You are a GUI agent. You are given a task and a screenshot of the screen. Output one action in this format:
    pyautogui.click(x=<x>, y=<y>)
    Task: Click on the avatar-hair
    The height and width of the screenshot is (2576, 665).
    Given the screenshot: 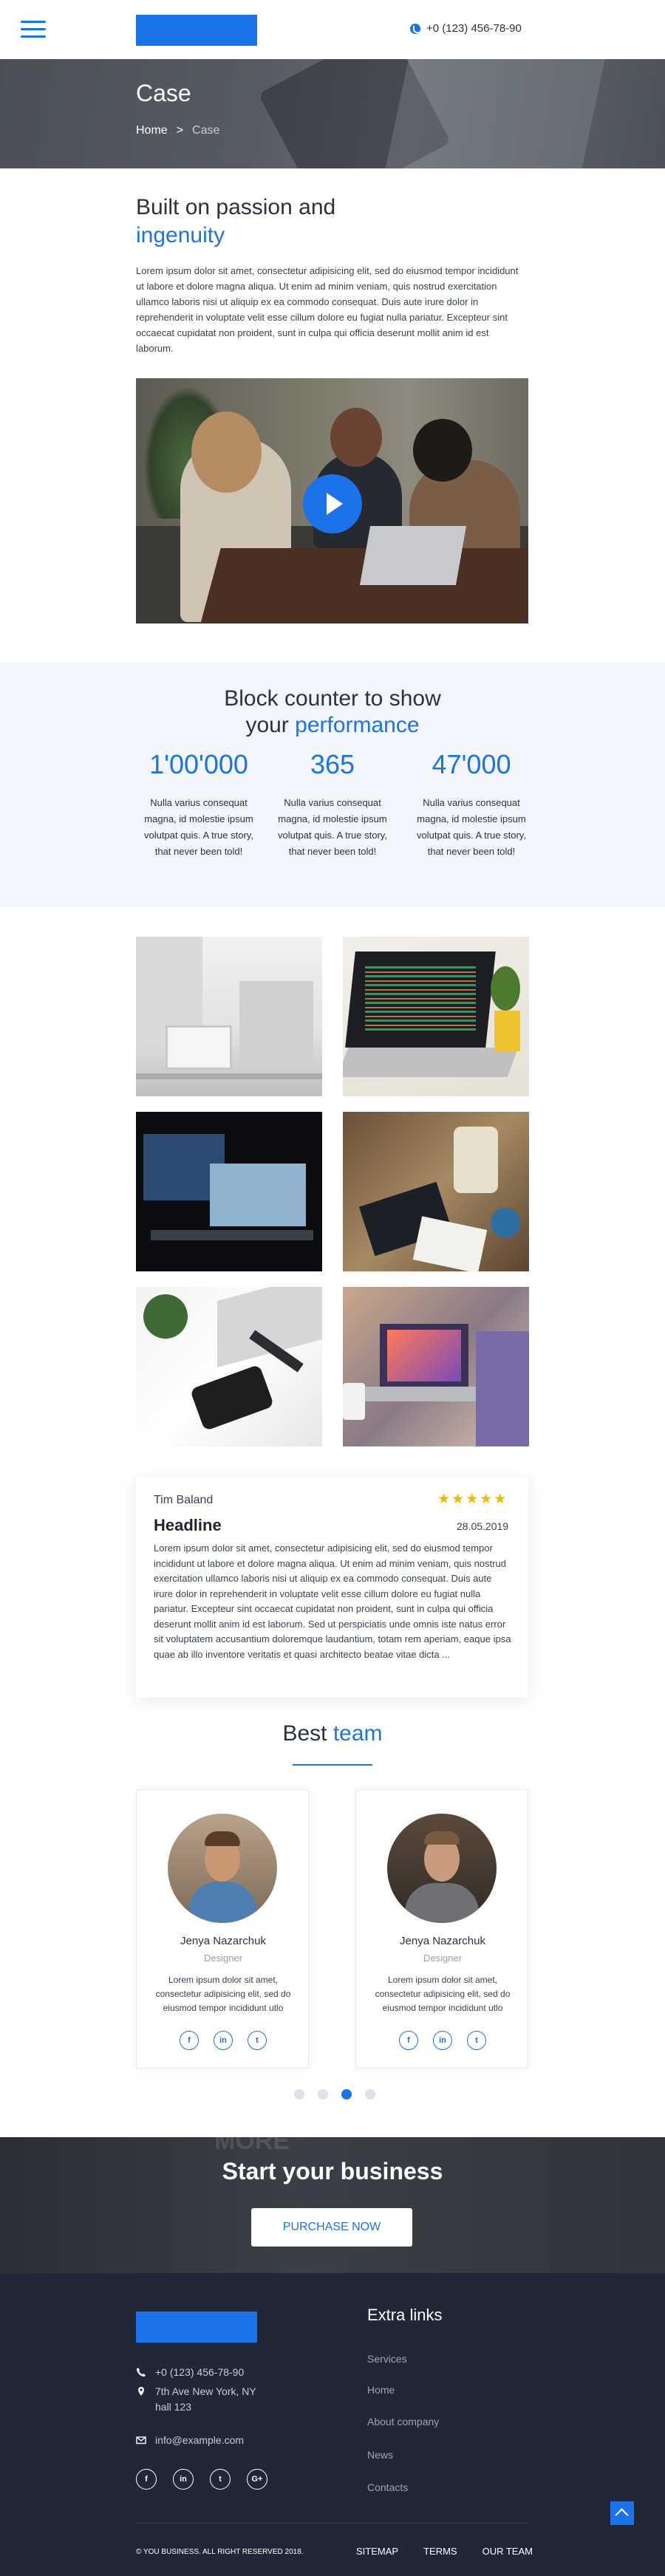 What is the action you would take?
    pyautogui.click(x=222, y=1838)
    